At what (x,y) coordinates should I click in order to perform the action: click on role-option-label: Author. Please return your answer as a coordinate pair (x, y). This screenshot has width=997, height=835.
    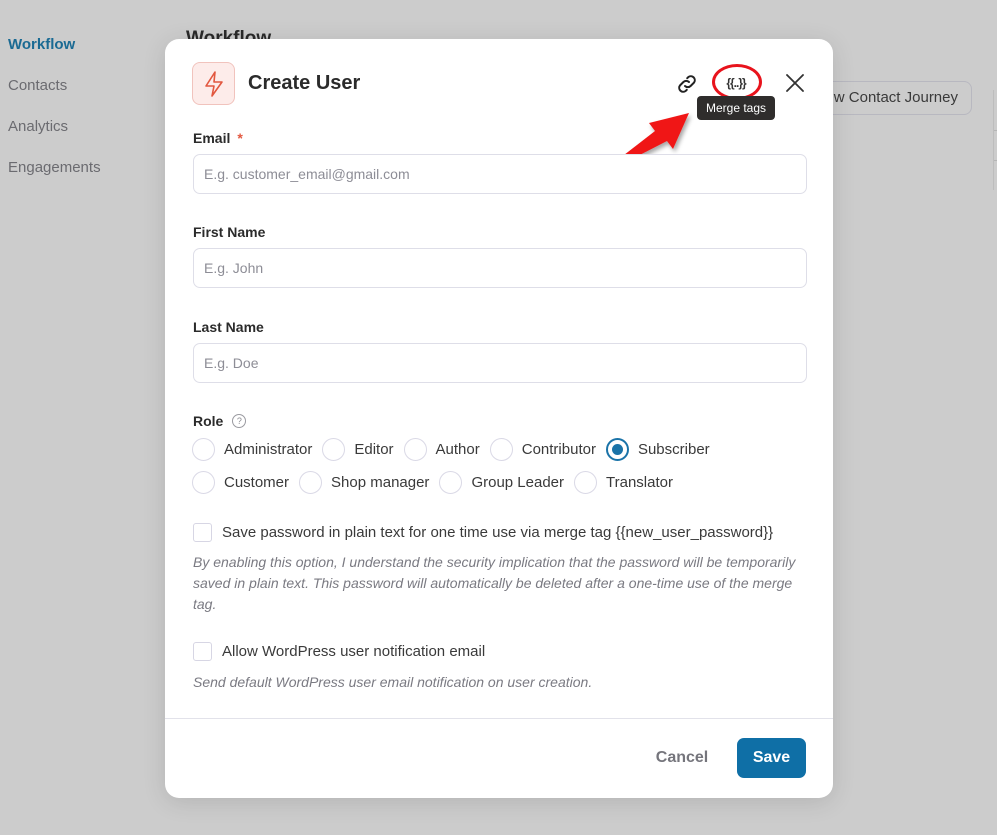
    Looking at the image, I should click on (457, 449).